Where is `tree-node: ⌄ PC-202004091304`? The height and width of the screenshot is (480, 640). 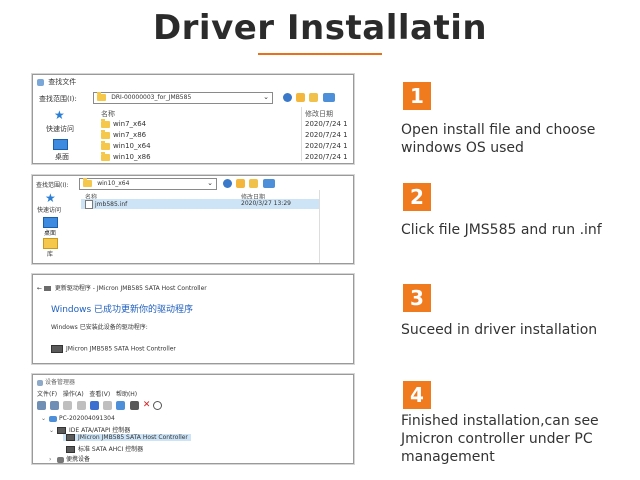
tree-node: ⌄ PC-202004091304 is located at coordinates (78, 418).